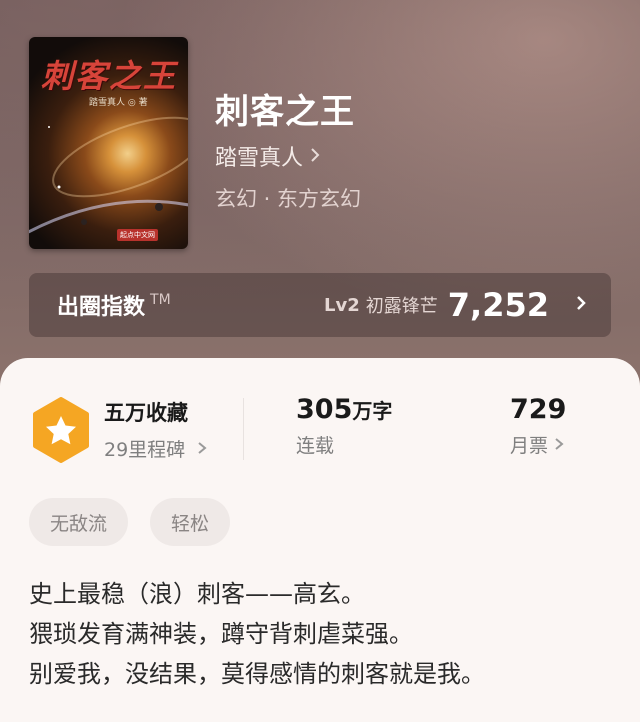 The width and height of the screenshot is (640, 722). I want to click on stats-divider, so click(243, 429).